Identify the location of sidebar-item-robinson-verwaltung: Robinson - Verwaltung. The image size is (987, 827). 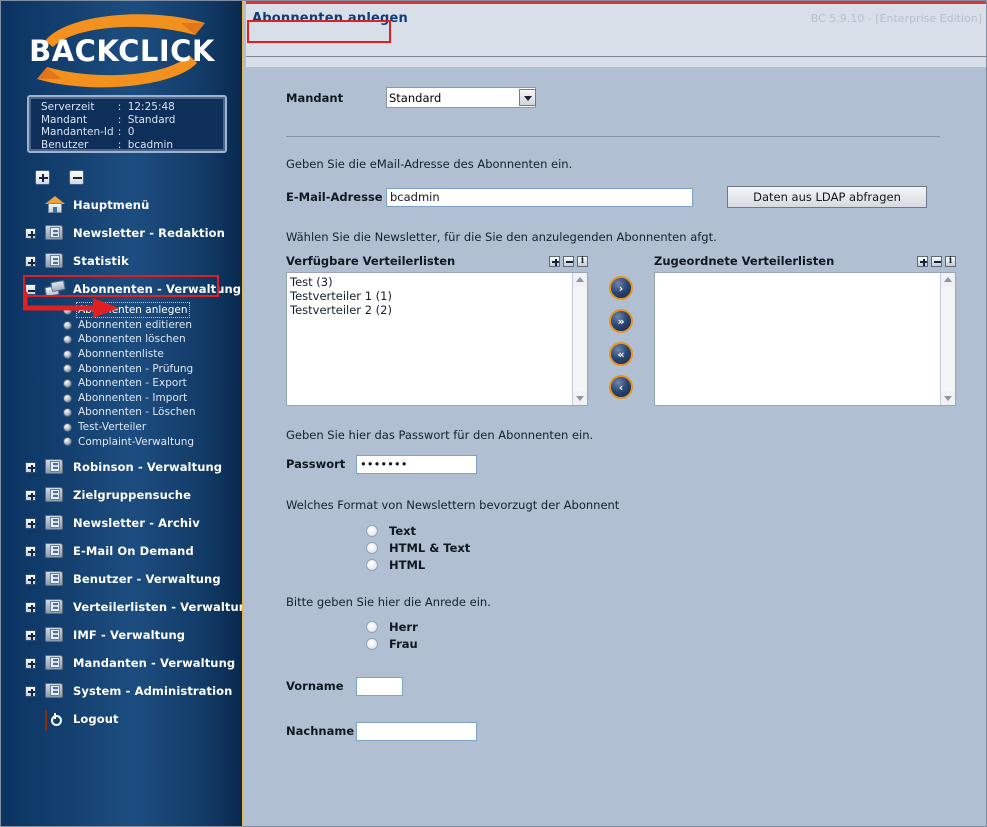
(121, 467).